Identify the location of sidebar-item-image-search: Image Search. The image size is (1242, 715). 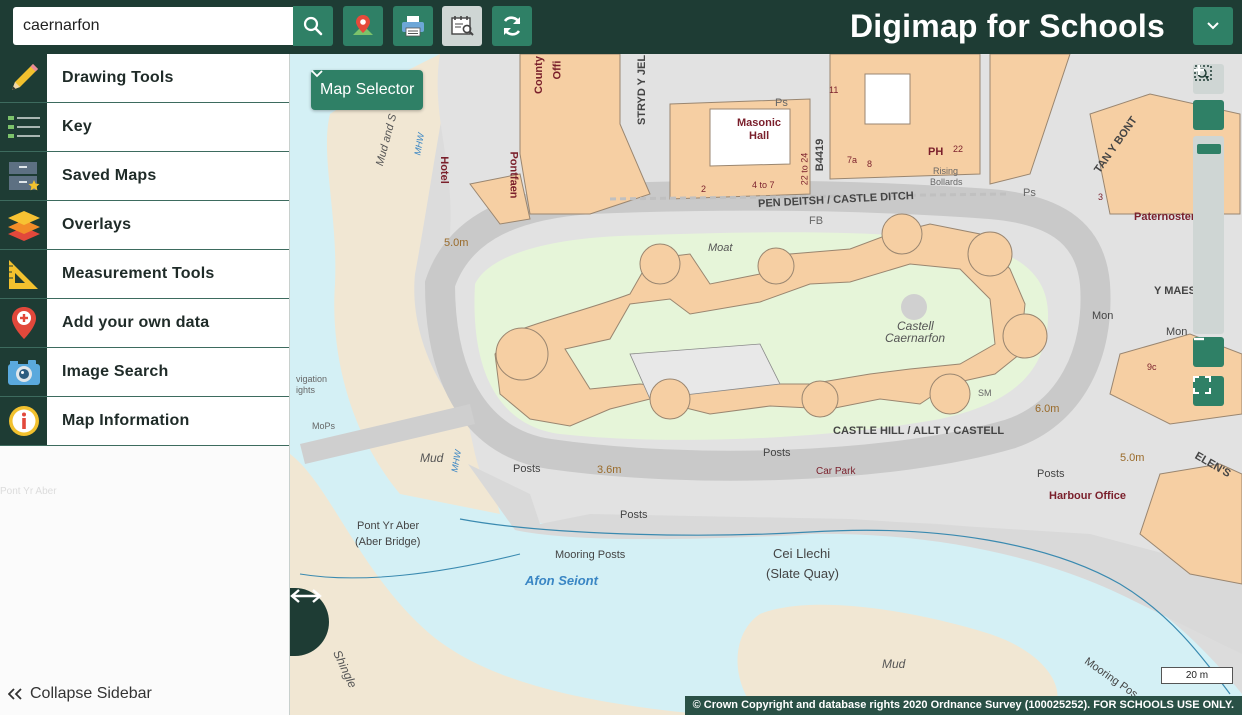
(144, 372).